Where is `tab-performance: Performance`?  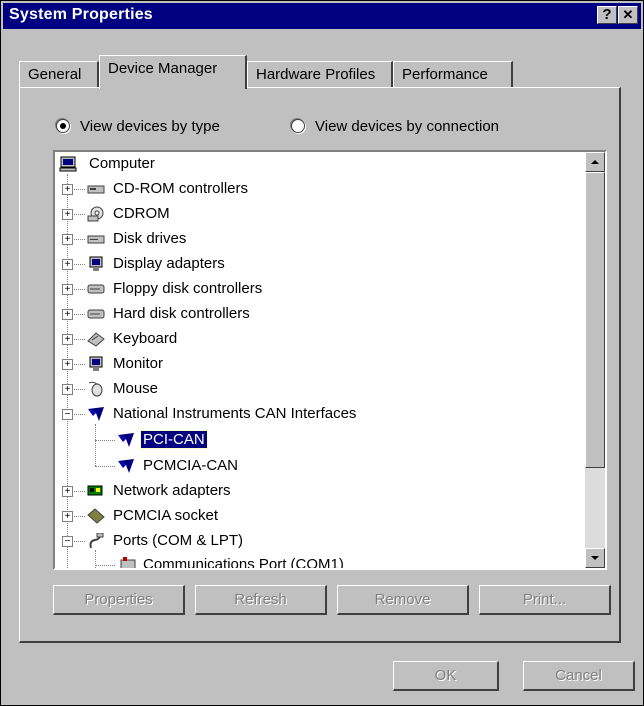
tab-performance: Performance is located at coordinates (453, 74).